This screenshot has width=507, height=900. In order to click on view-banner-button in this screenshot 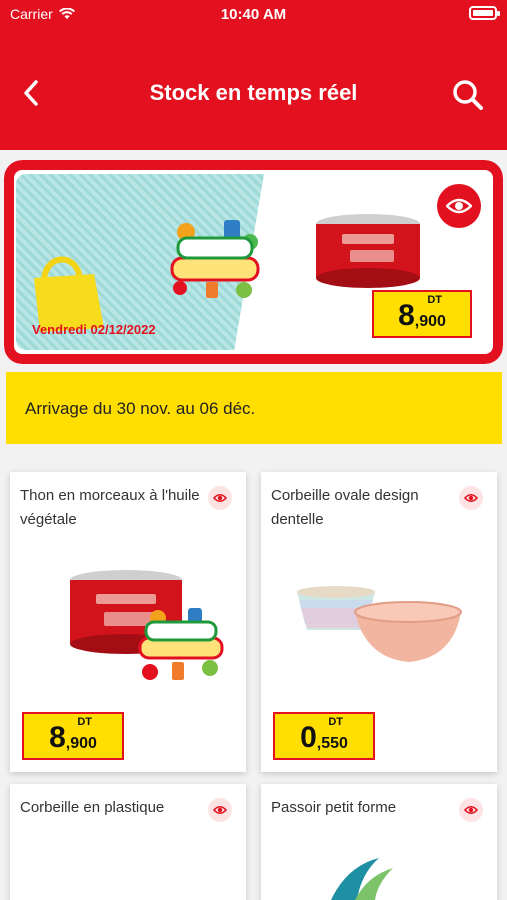, I will do `click(459, 206)`.